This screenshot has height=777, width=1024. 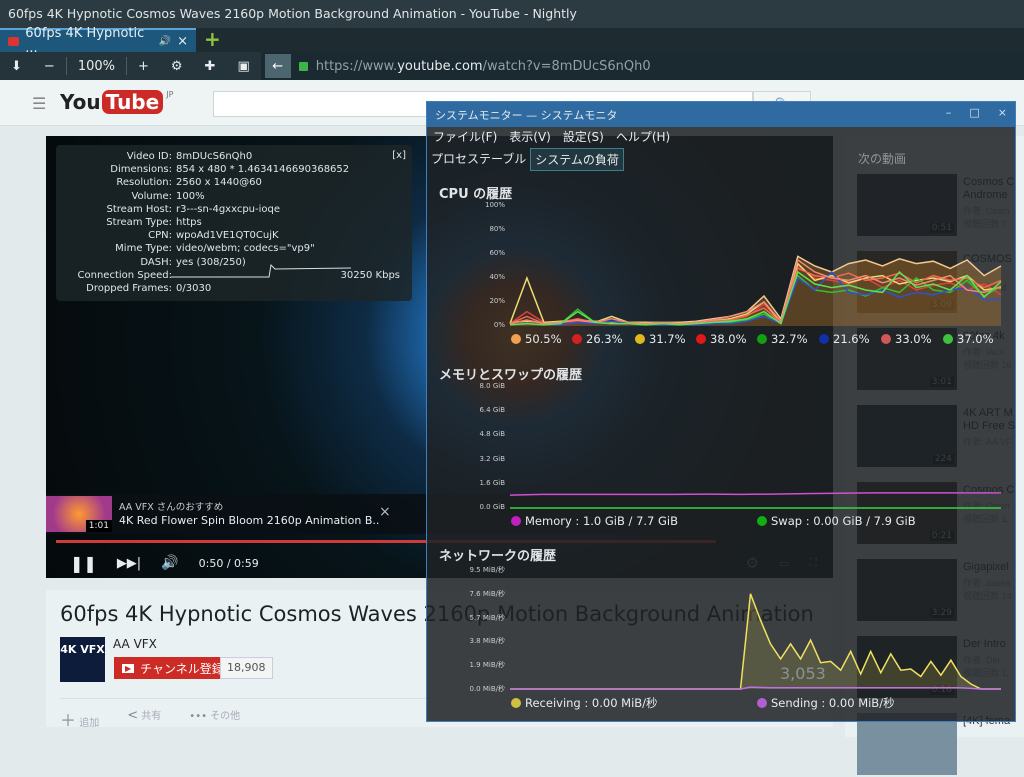 I want to click on stats-key: CPN:, so click(x=160, y=236).